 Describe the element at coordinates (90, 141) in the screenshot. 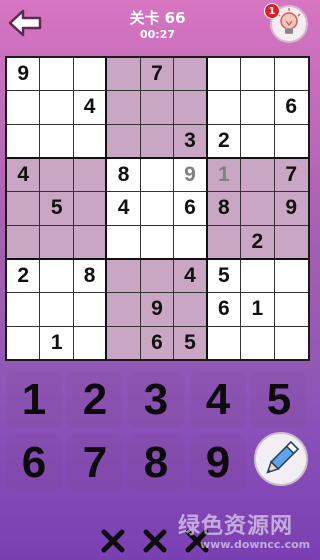

I see `cell-r3-c3` at that location.